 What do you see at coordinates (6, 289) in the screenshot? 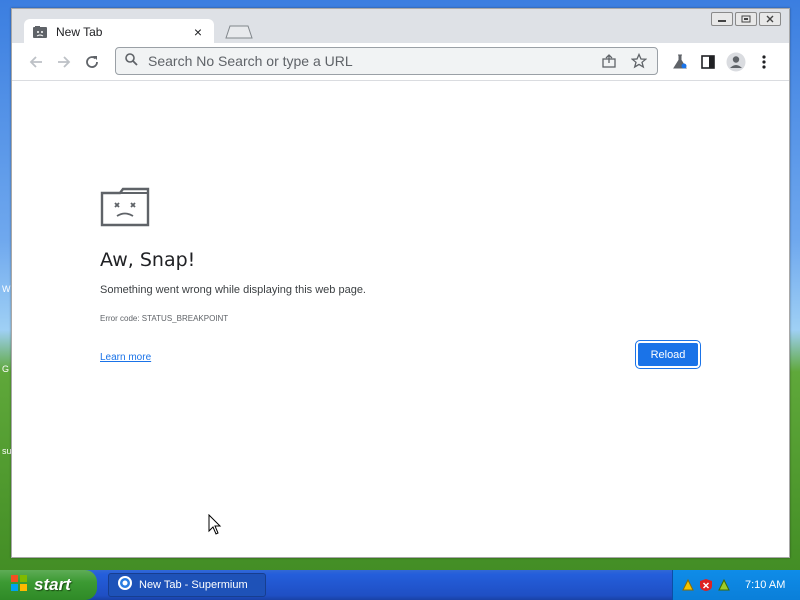
I see `desktop-label-1: W` at bounding box center [6, 289].